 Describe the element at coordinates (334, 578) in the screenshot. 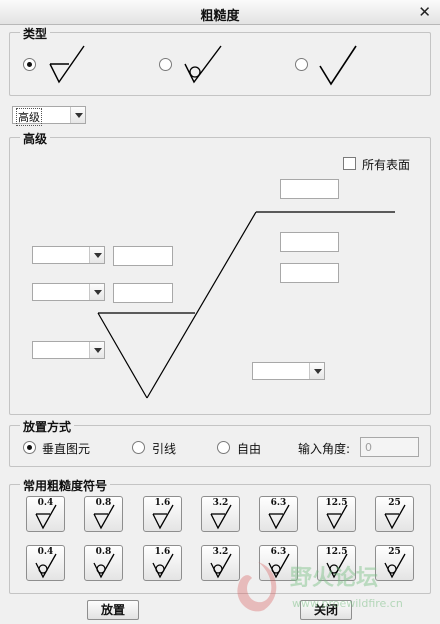

I see `watermark-text: 野火论坛` at that location.